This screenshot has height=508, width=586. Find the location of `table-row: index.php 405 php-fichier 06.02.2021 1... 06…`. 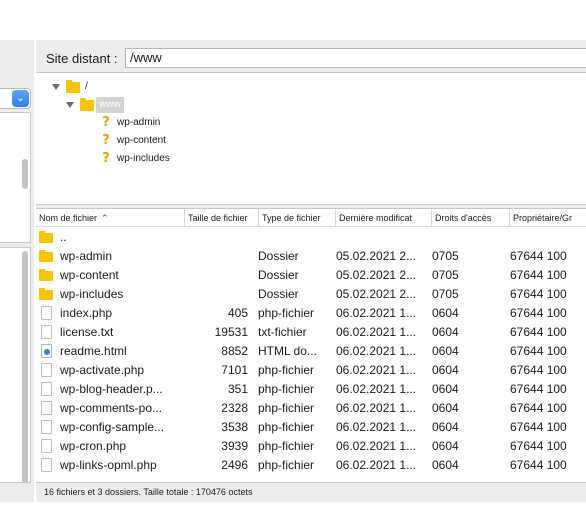

table-row: index.php 405 php-fichier 06.02.2021 1... 06… is located at coordinates (311, 313).